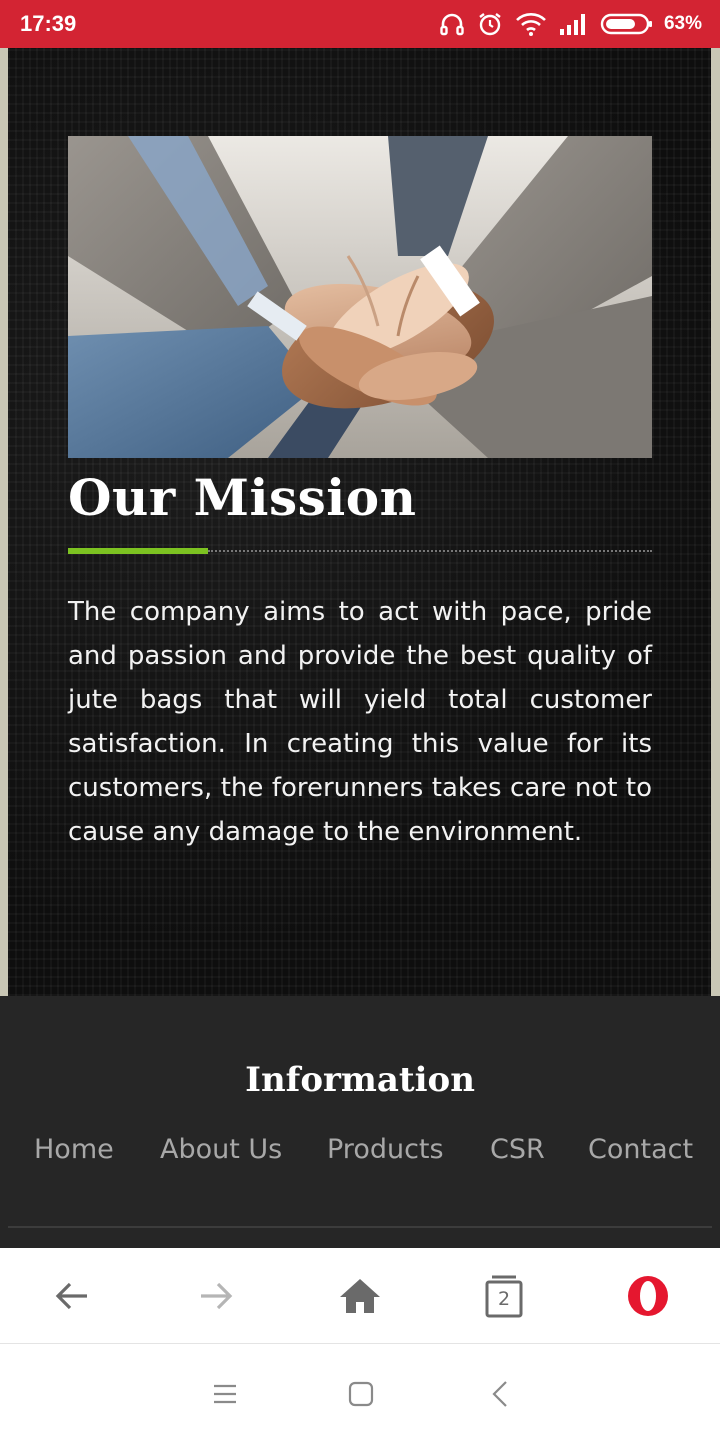  Describe the element at coordinates (640, 1149) in the screenshot. I see `footer-link-contact: Contact` at that location.